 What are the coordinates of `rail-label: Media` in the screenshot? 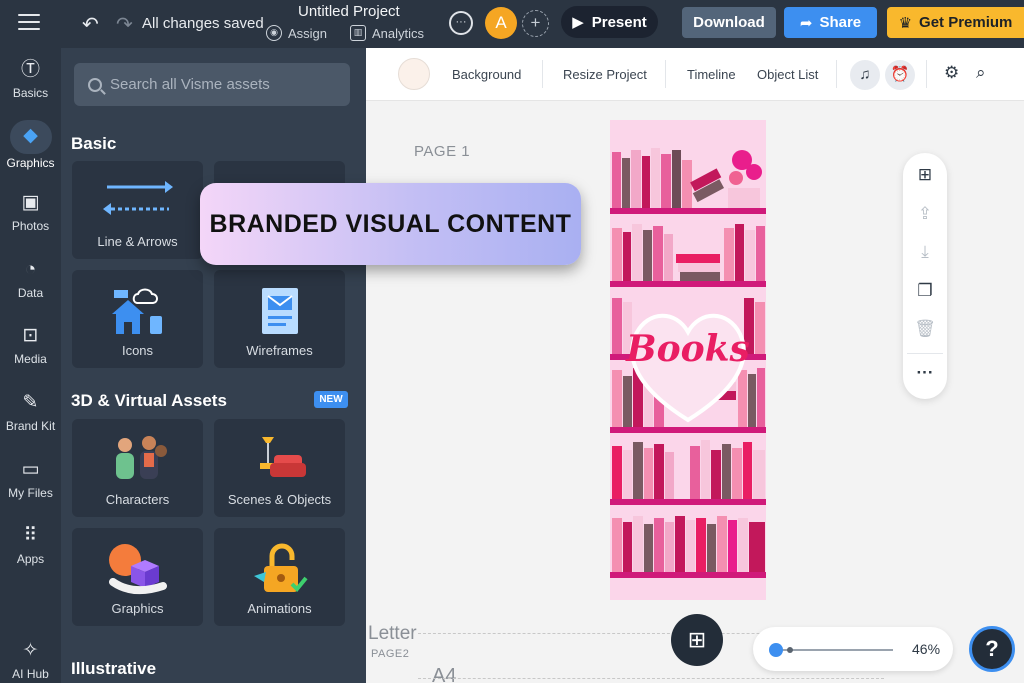 It's located at (30, 359).